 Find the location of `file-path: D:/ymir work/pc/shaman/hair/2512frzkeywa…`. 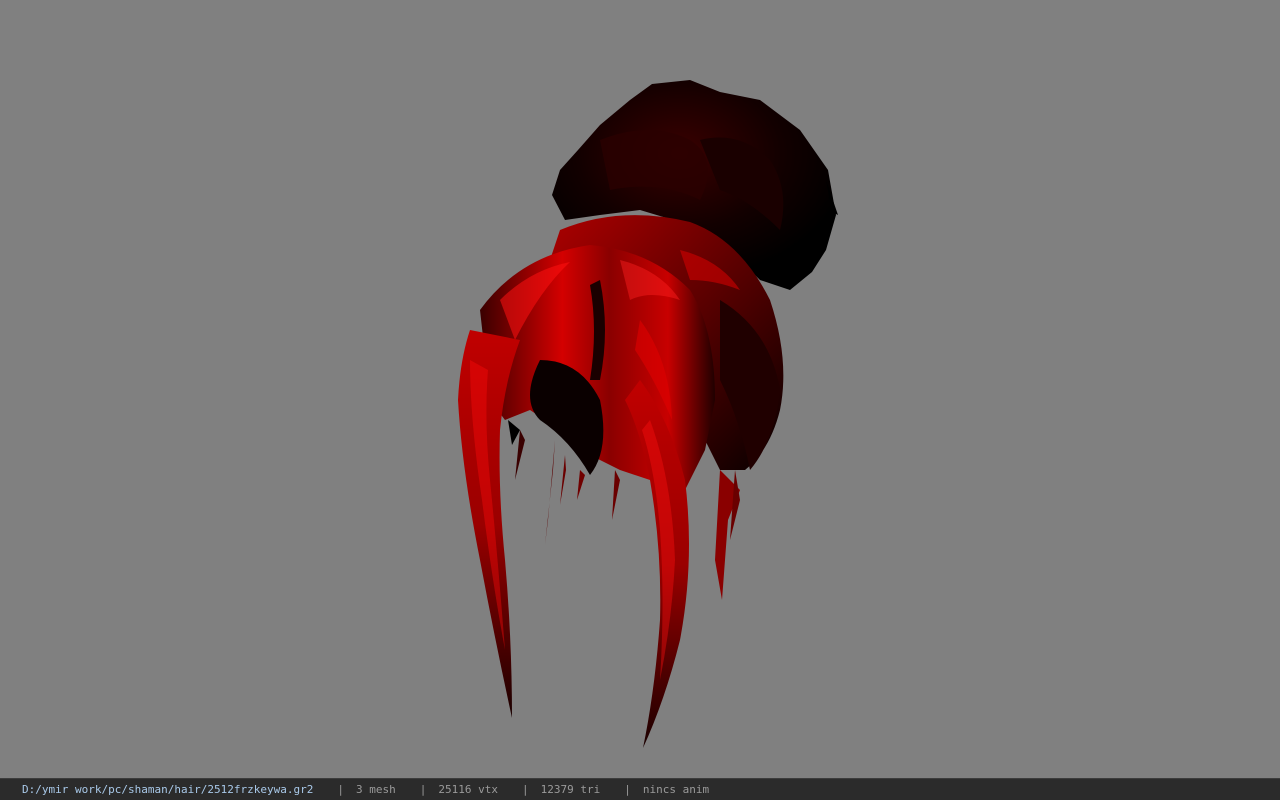

file-path: D:/ymir work/pc/shaman/hair/2512frzkeywa… is located at coordinates (168, 789).